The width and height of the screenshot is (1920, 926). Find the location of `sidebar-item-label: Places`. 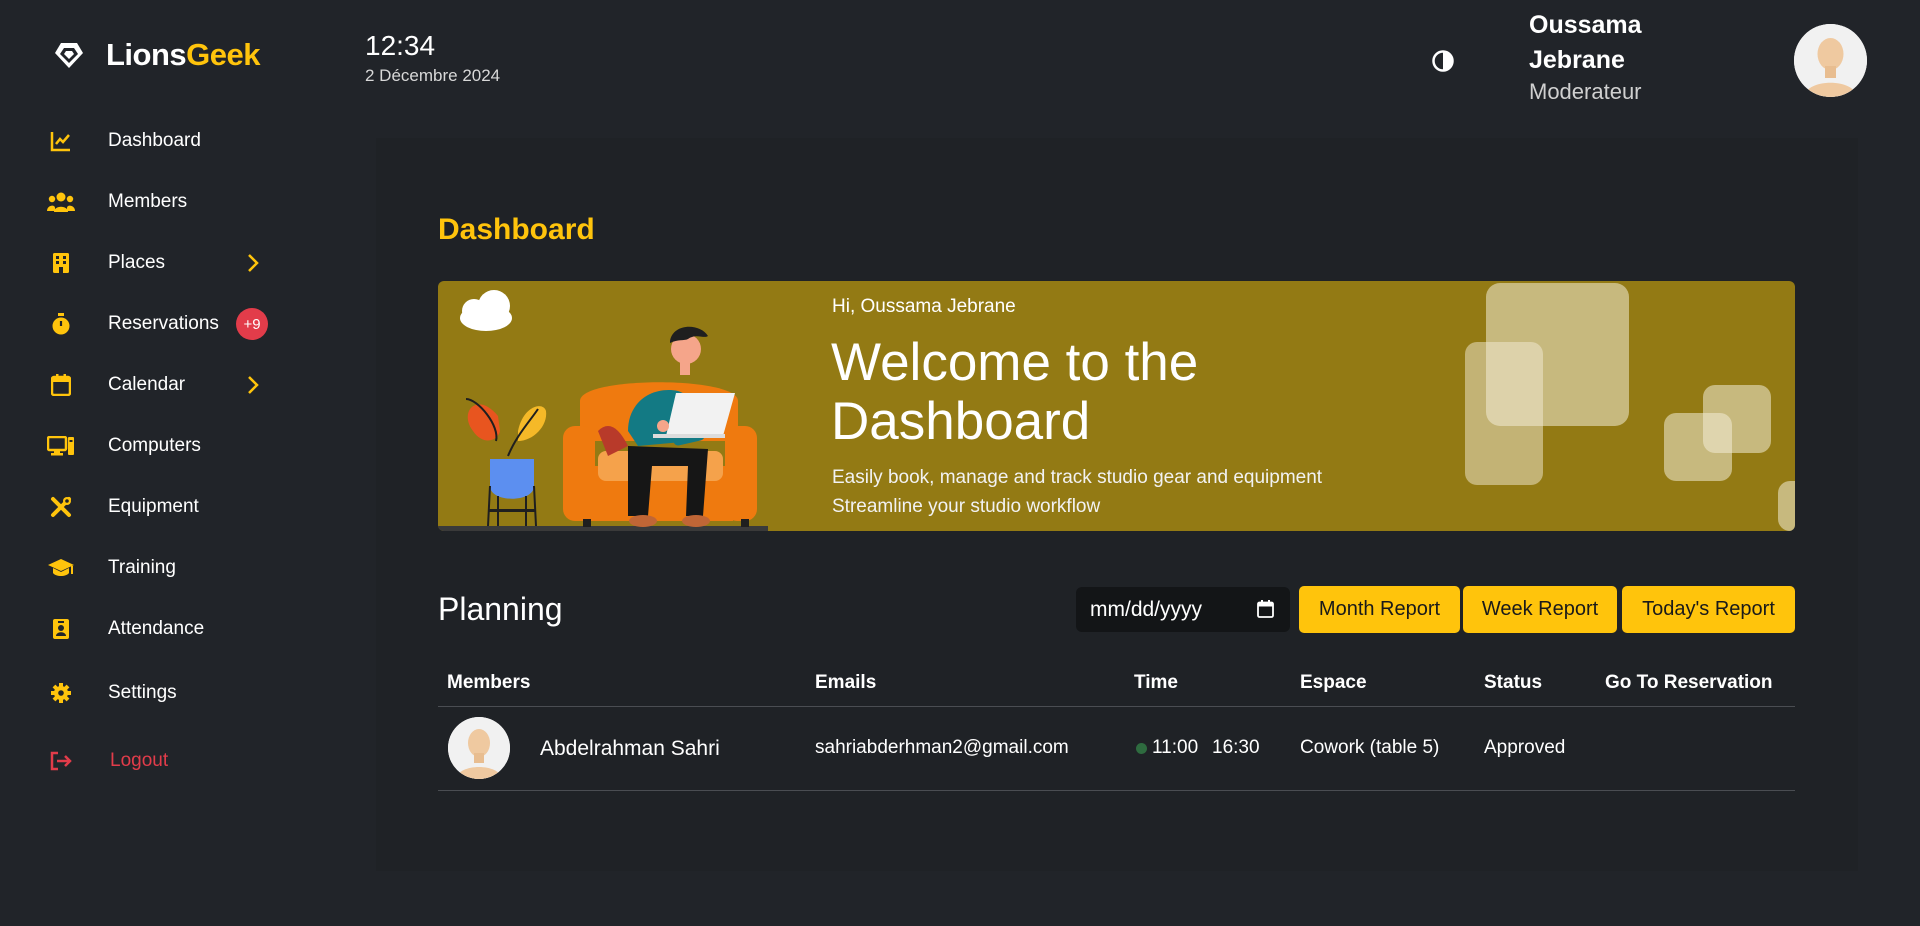

sidebar-item-label: Places is located at coordinates (137, 262).